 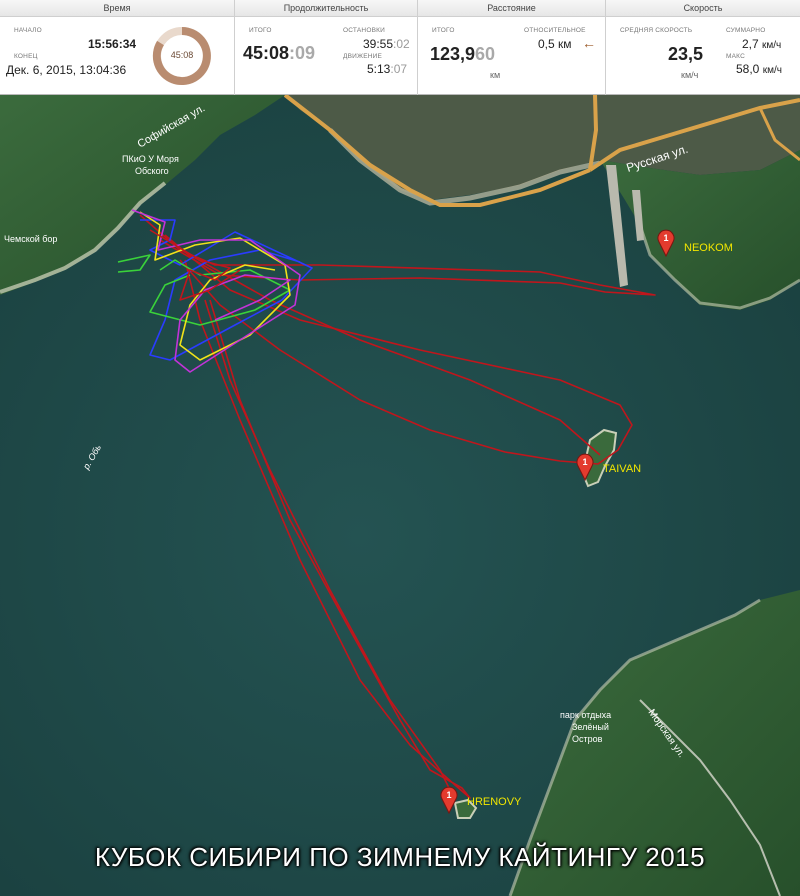 What do you see at coordinates (152, 171) in the screenshot?
I see `label-obskogo: Обского` at bounding box center [152, 171].